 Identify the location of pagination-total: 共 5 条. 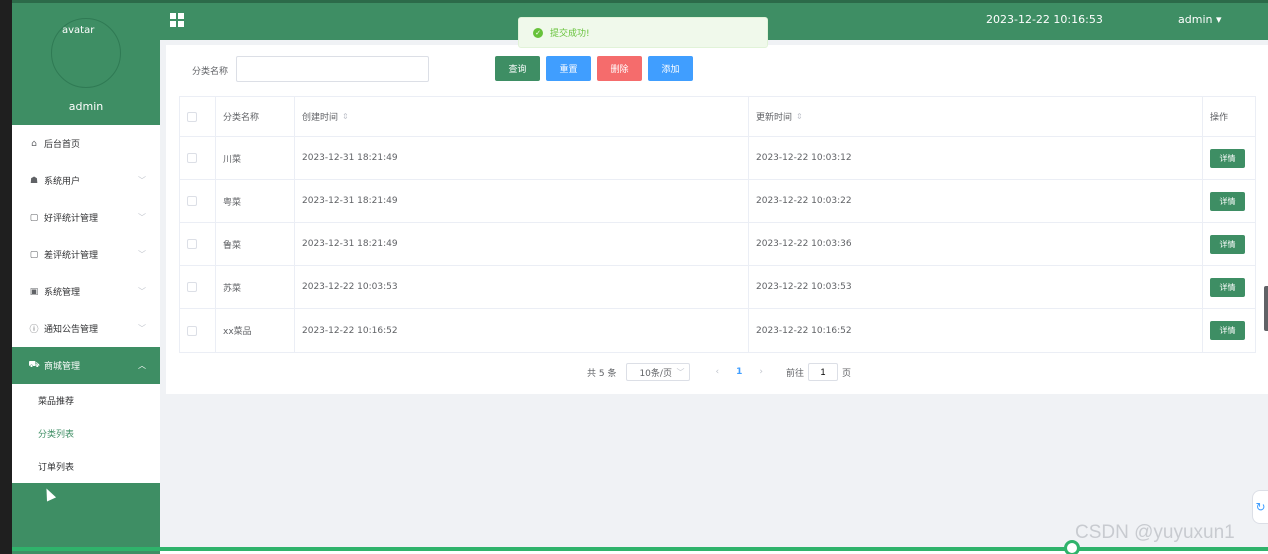
(602, 373).